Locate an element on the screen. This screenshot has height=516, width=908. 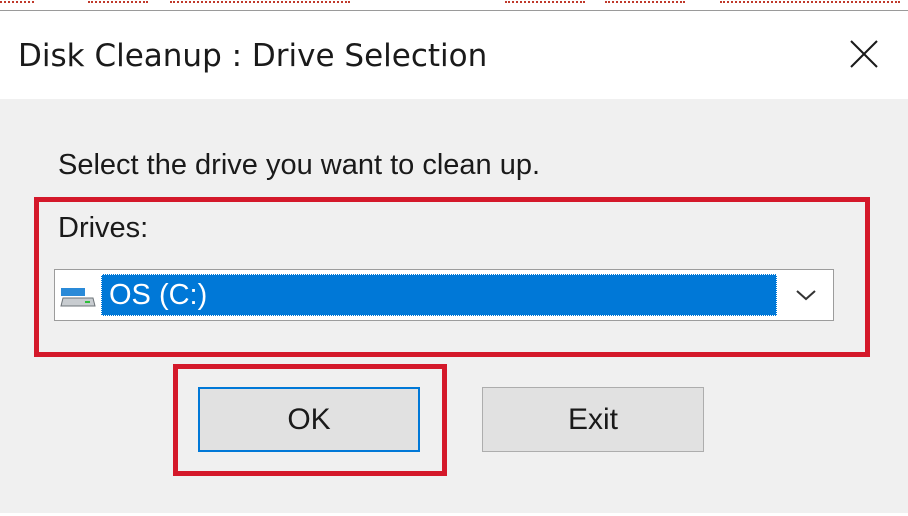
close-icon is located at coordinates (864, 54).